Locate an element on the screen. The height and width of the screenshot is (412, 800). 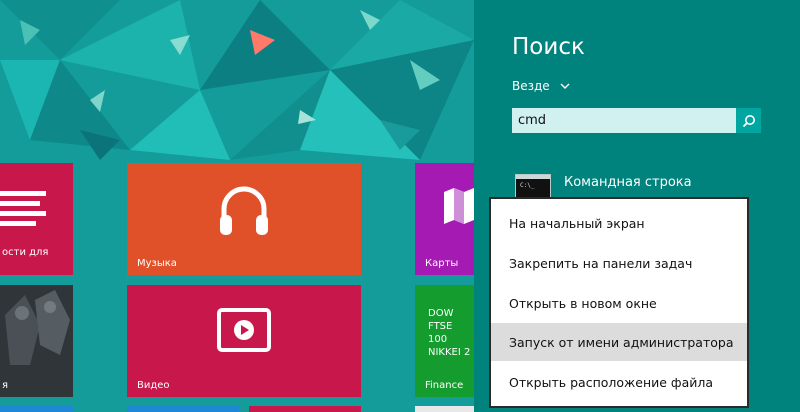
map-icon is located at coordinates (459, 206).